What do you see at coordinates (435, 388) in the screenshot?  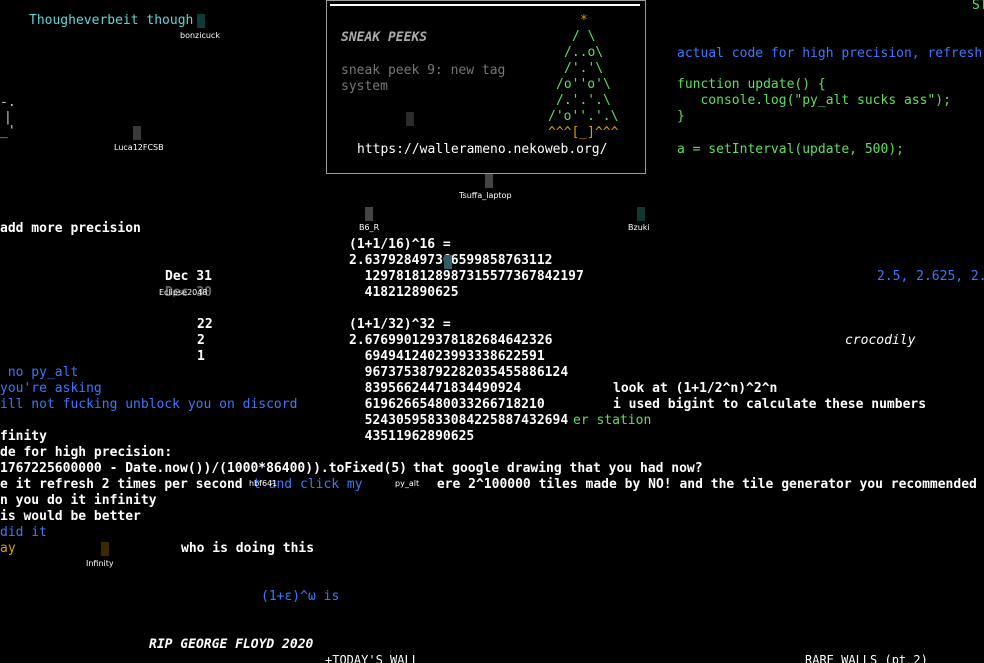 I see `math-digits: 83956624471834490924` at bounding box center [435, 388].